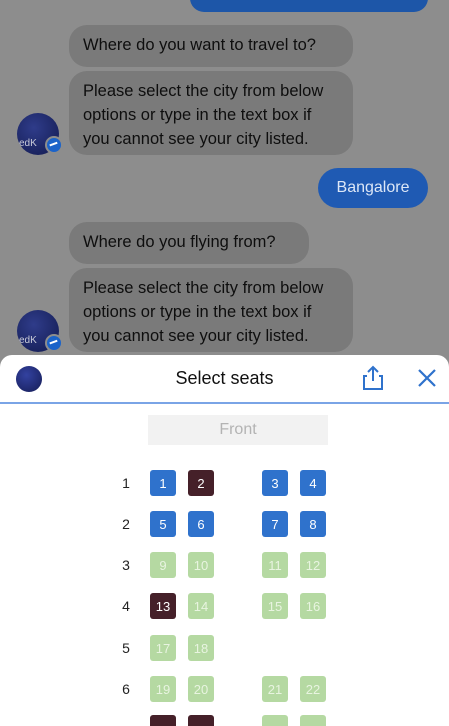 The height and width of the screenshot is (726, 449). Describe the element at coordinates (238, 430) in the screenshot. I see `front-label: Front` at that location.